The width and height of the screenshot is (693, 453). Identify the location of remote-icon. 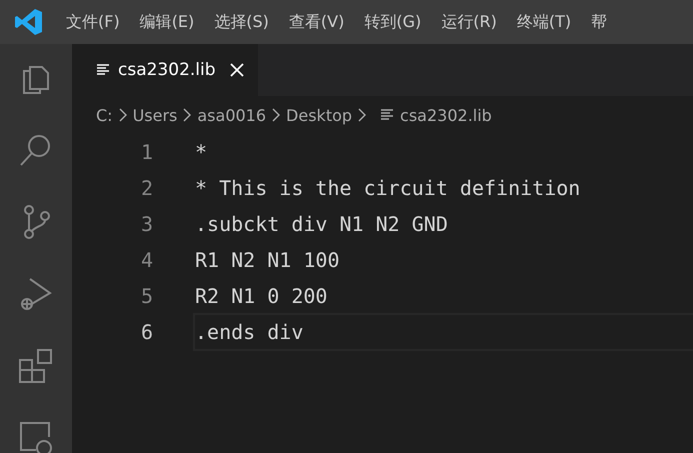
(36, 436).